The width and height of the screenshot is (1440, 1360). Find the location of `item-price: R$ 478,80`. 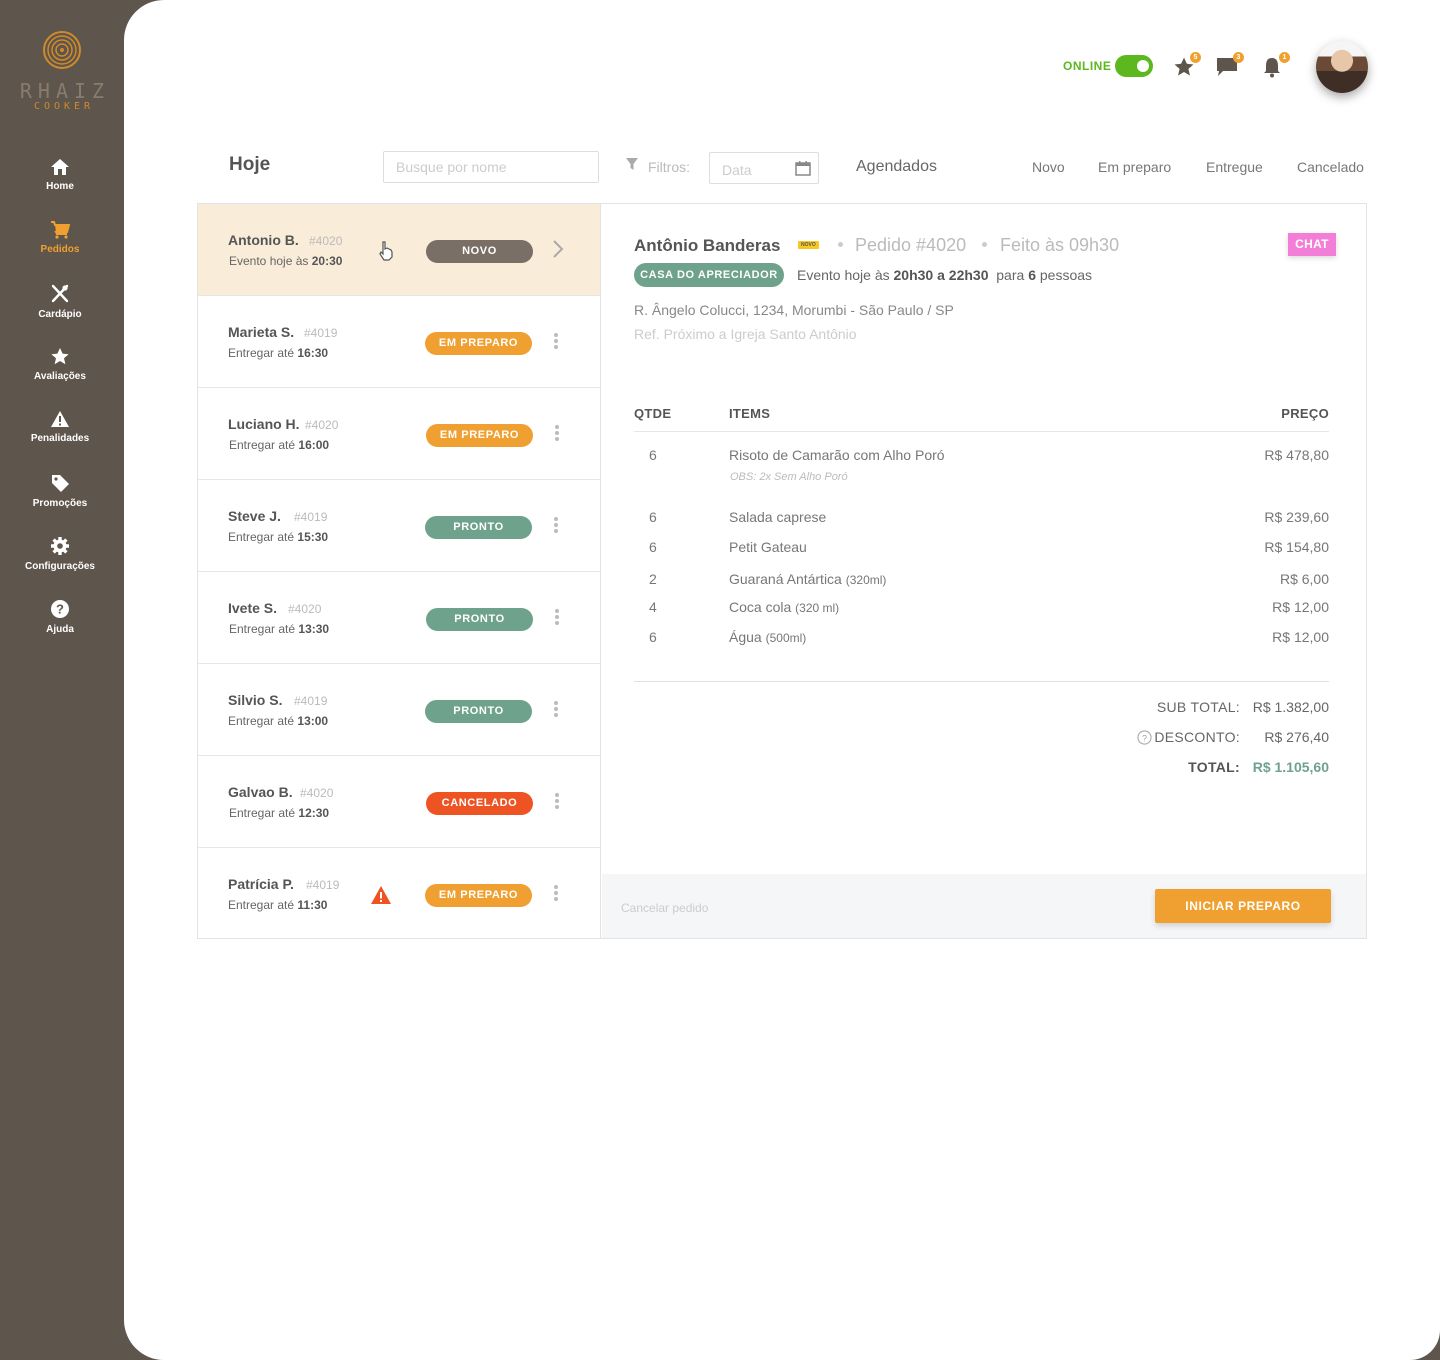

item-price: R$ 478,80 is located at coordinates (1296, 455).